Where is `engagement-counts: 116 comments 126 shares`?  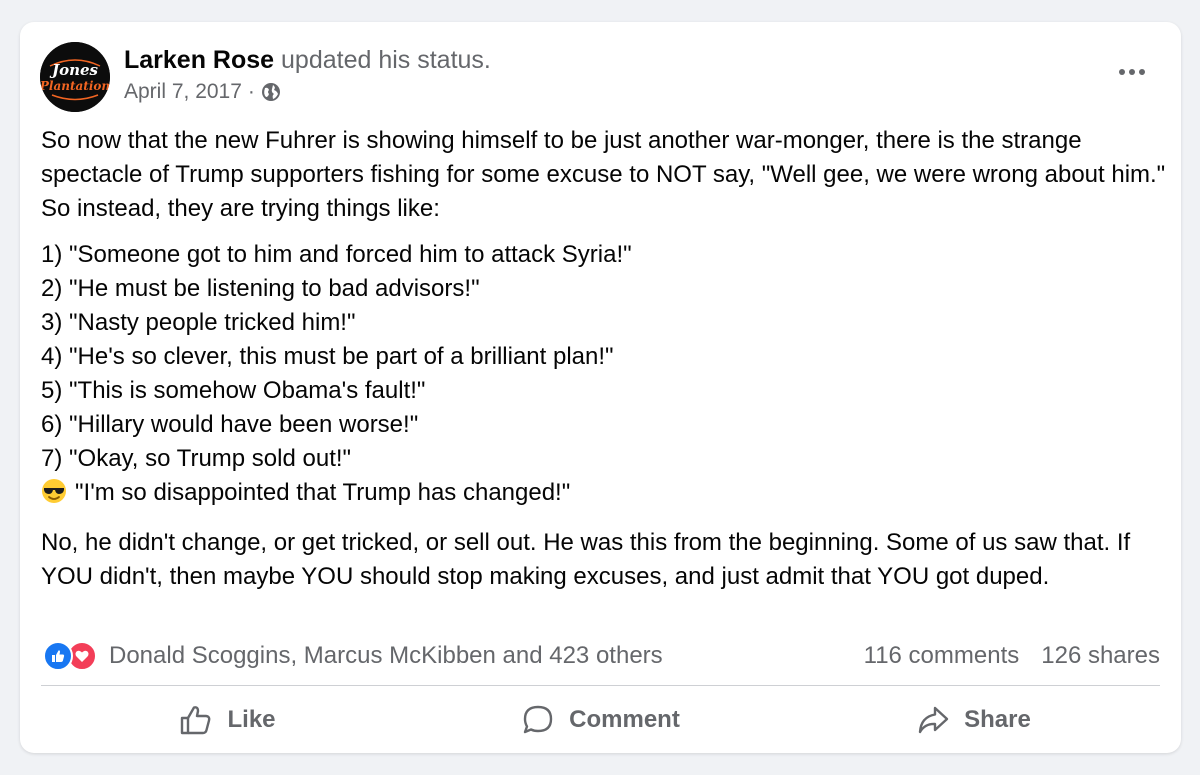
engagement-counts: 116 comments 126 shares is located at coordinates (1012, 656).